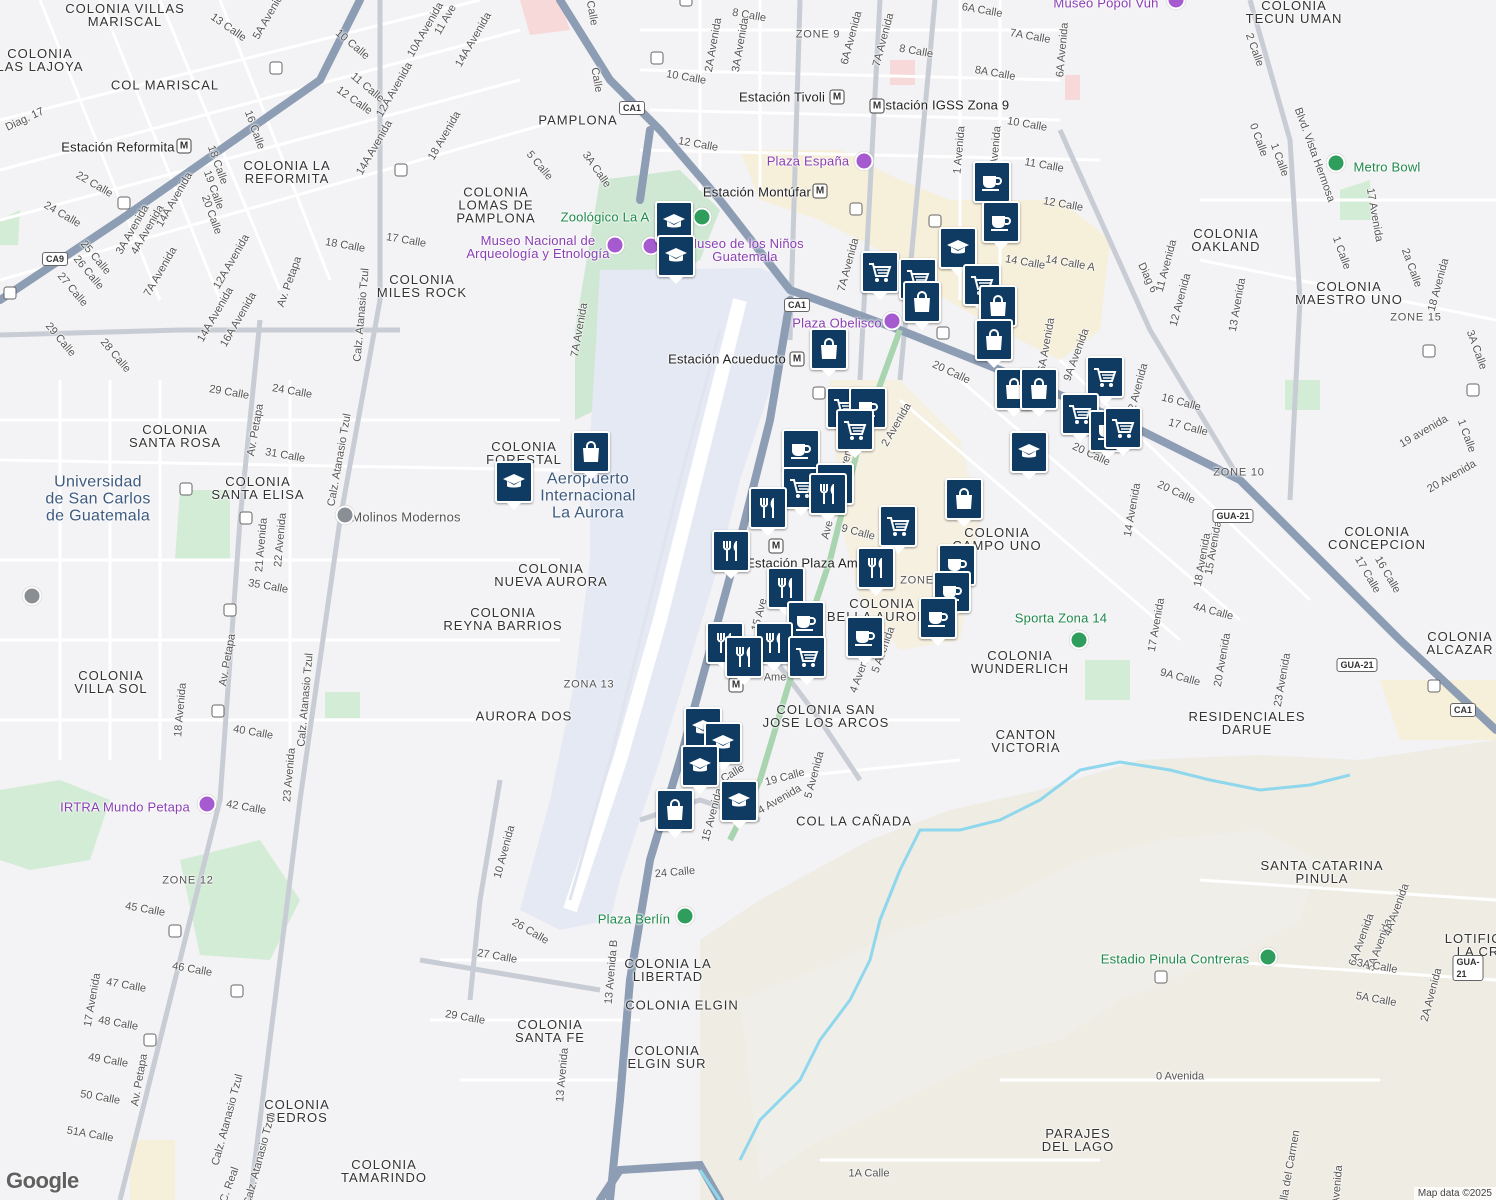 The image size is (1496, 1200). What do you see at coordinates (727, 359) in the screenshot?
I see `station-label: Estación Acueducto` at bounding box center [727, 359].